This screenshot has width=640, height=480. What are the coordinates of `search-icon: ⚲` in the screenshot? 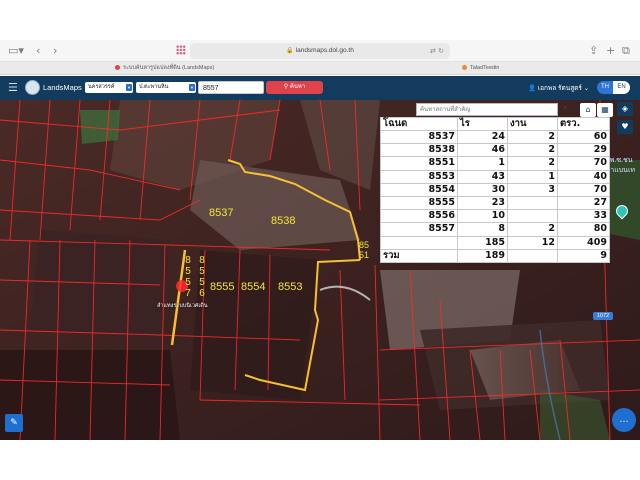 It's located at (286, 87).